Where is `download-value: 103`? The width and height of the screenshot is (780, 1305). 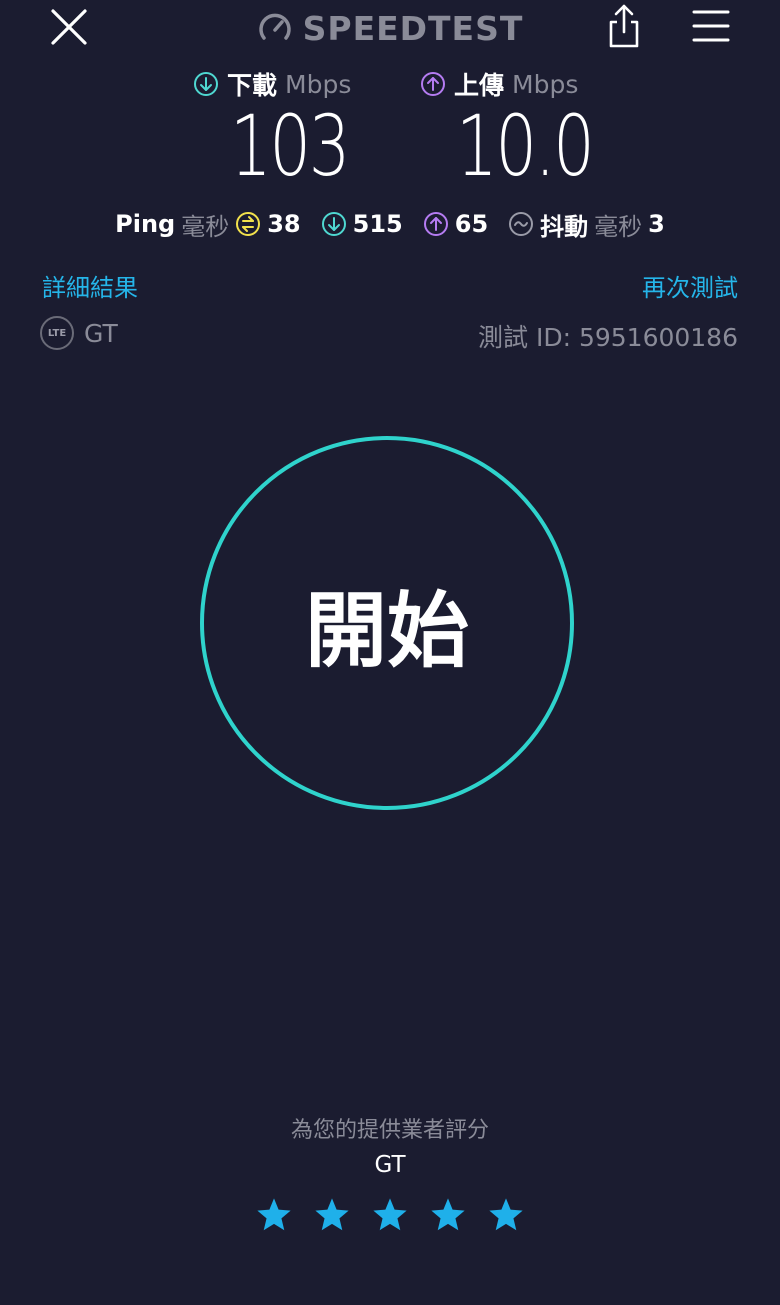 download-value: 103 is located at coordinates (290, 146).